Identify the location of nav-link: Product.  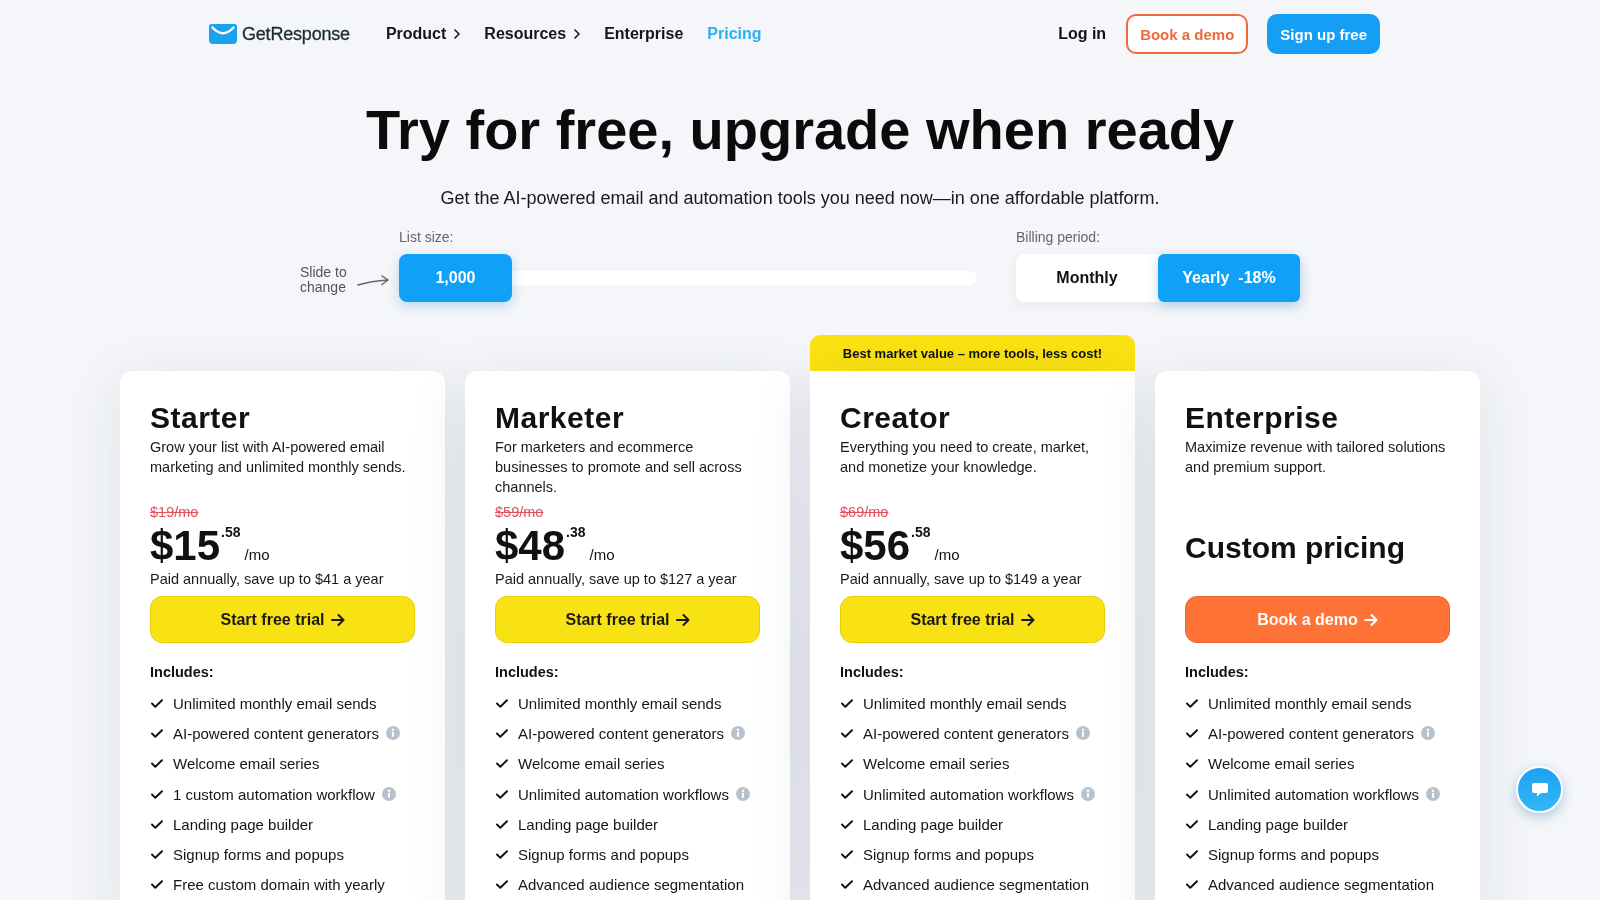
(423, 34).